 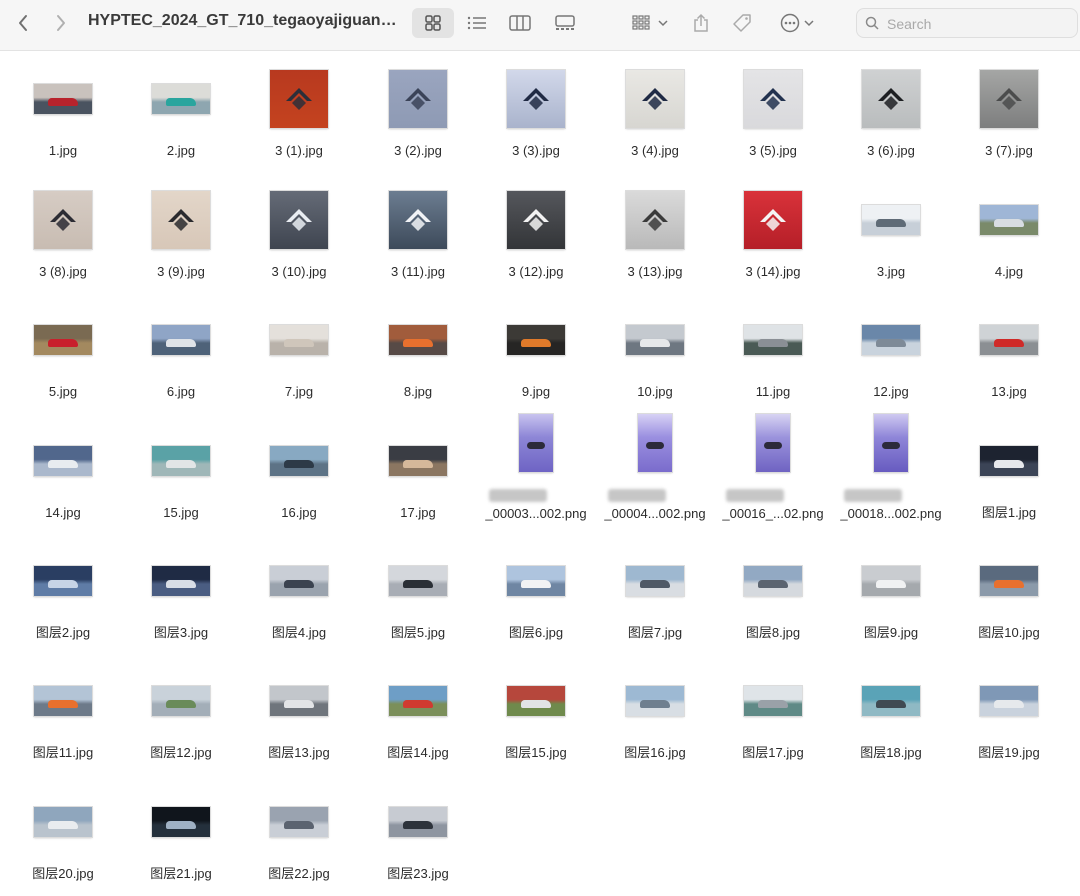 I want to click on file-name-label: 图层12.jpg, so click(x=181, y=752).